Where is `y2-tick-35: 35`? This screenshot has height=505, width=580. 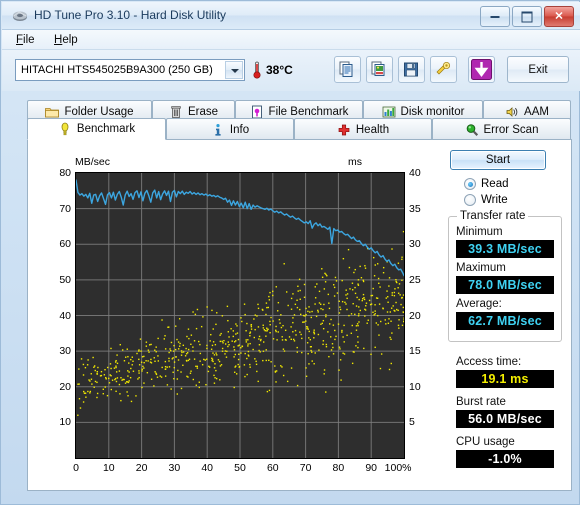 y2-tick-35: 35 is located at coordinates (415, 208).